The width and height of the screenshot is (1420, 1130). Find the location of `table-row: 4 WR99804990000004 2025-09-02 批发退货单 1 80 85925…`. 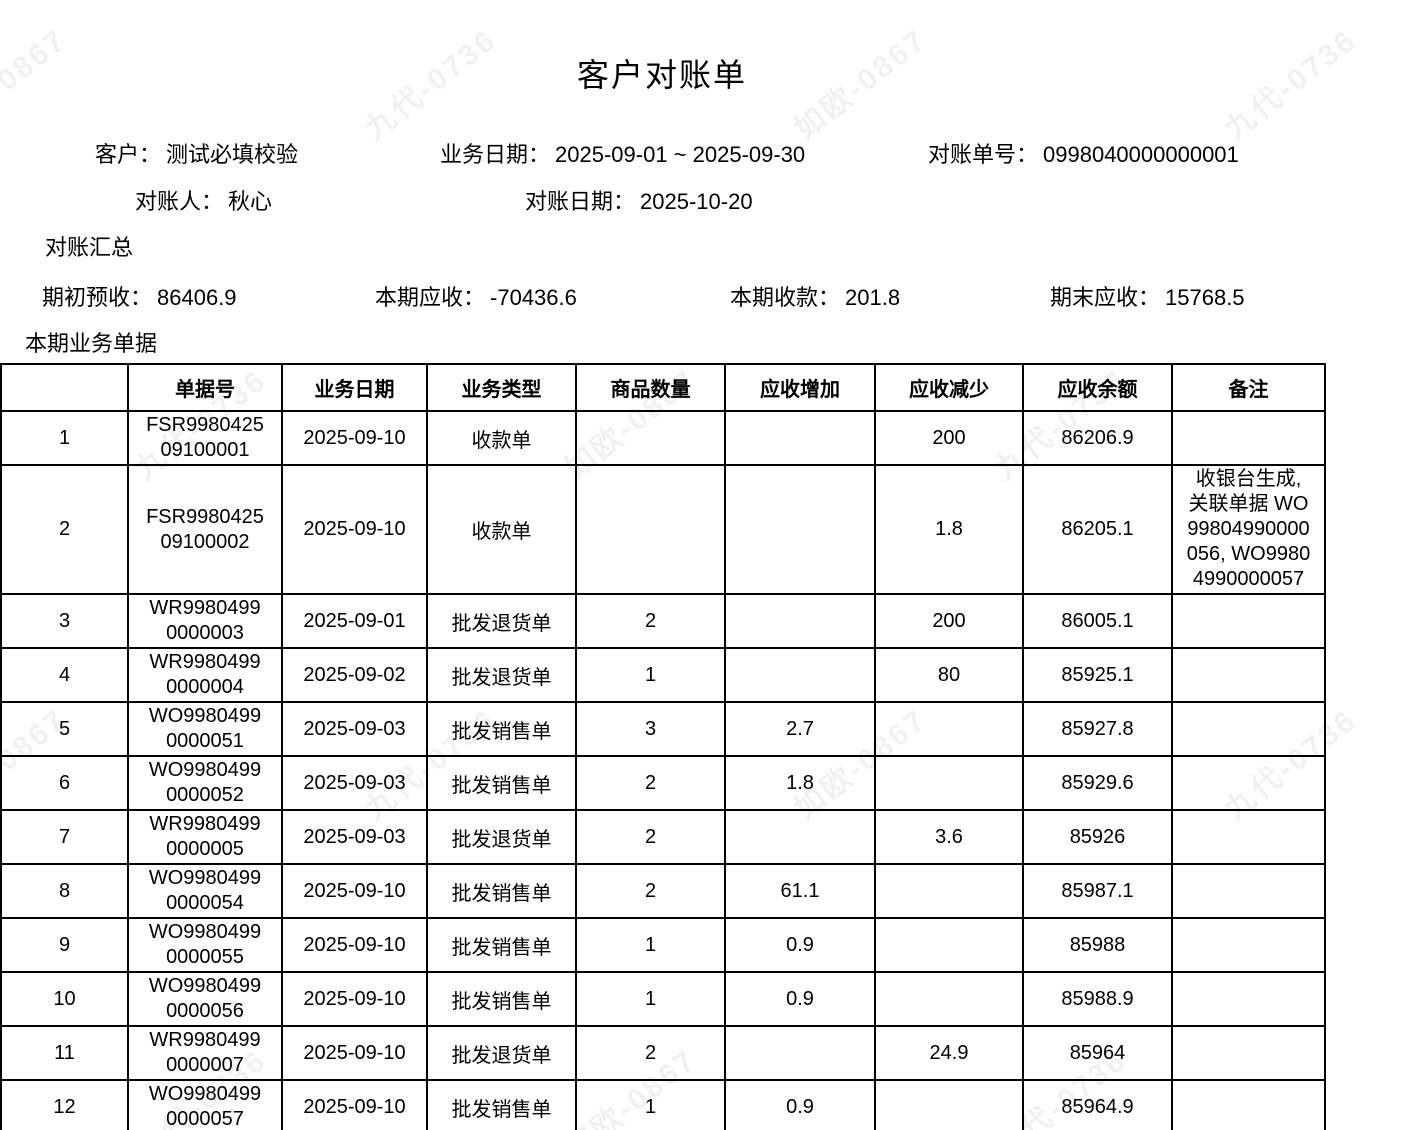

table-row: 4 WR99804990000004 2025-09-02 批发退货单 1 80 85925… is located at coordinates (663, 675).